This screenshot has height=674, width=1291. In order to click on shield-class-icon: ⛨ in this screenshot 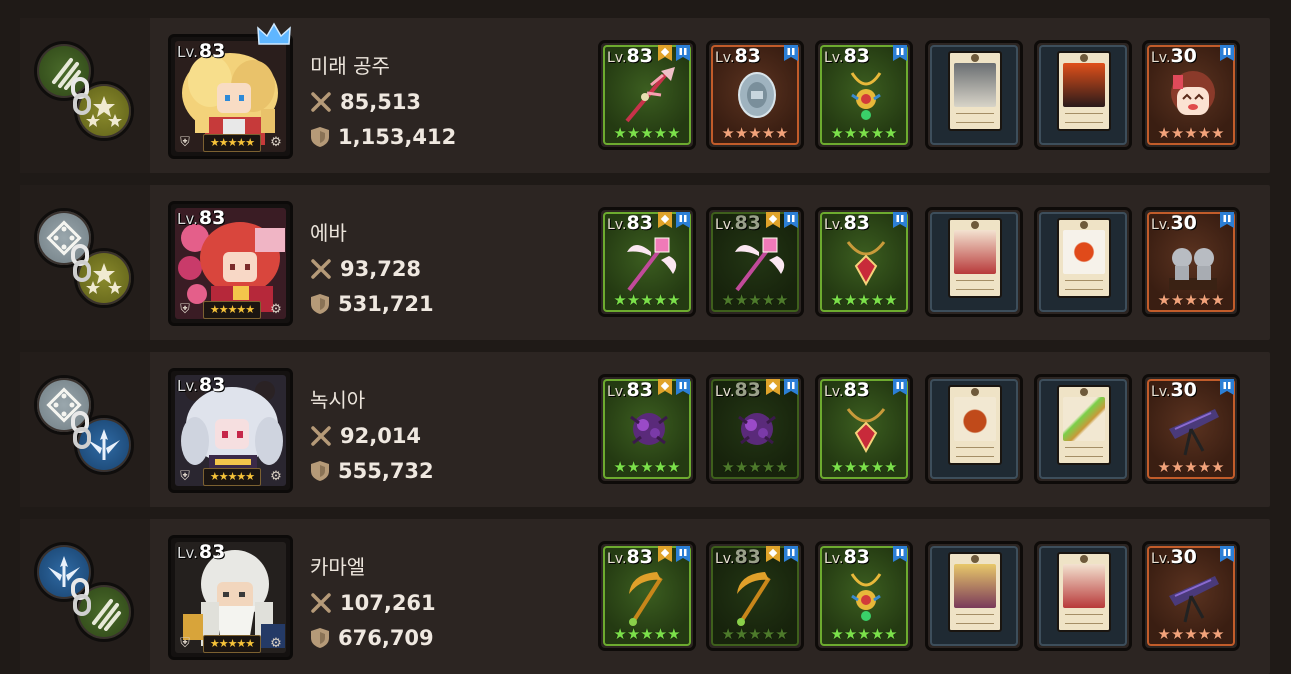, I will do `click(185, 142)`.